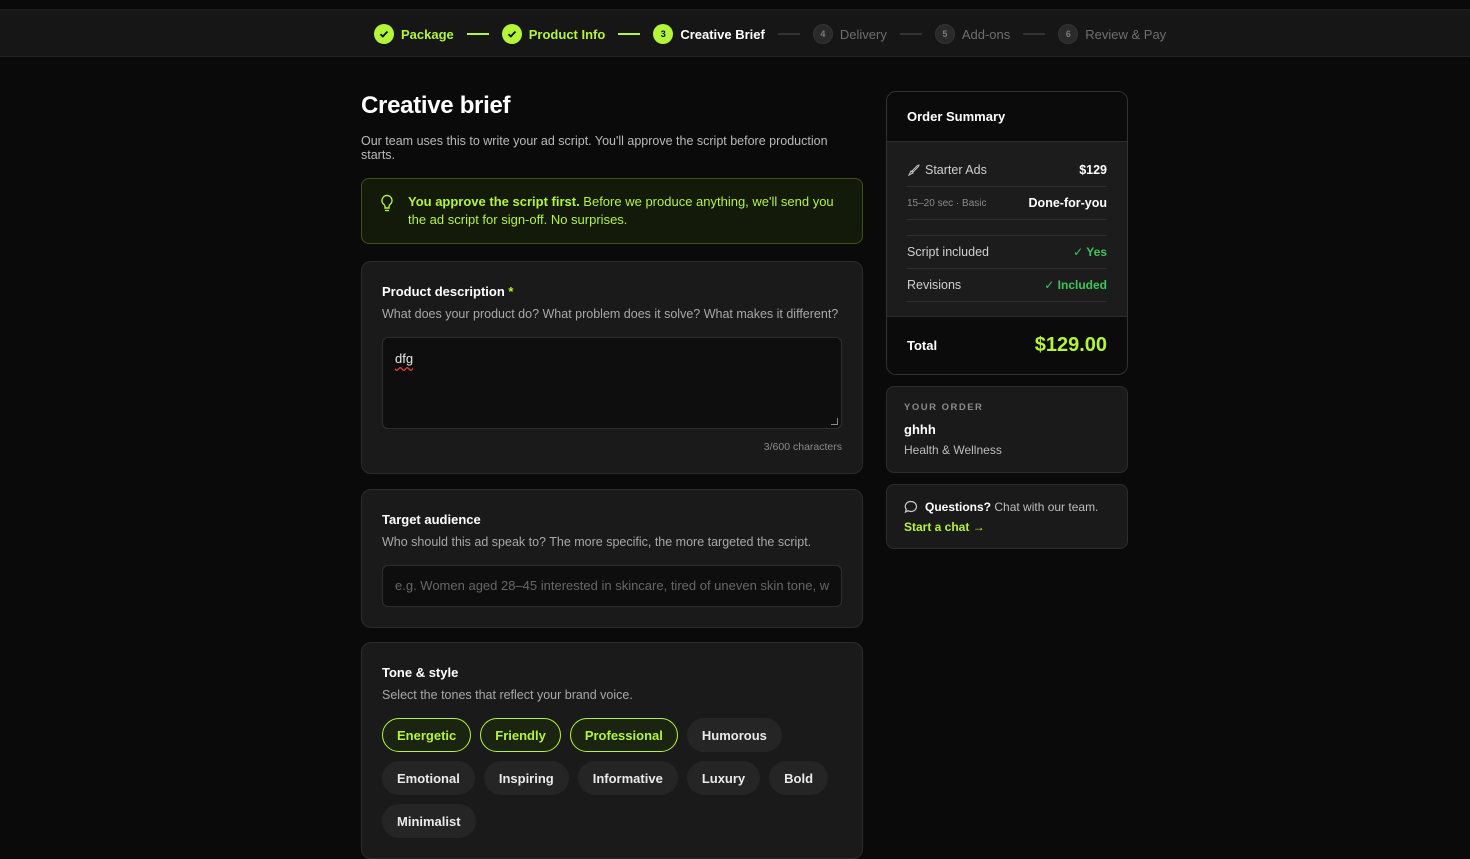 The width and height of the screenshot is (1470, 859). I want to click on divider, so click(1007, 228).